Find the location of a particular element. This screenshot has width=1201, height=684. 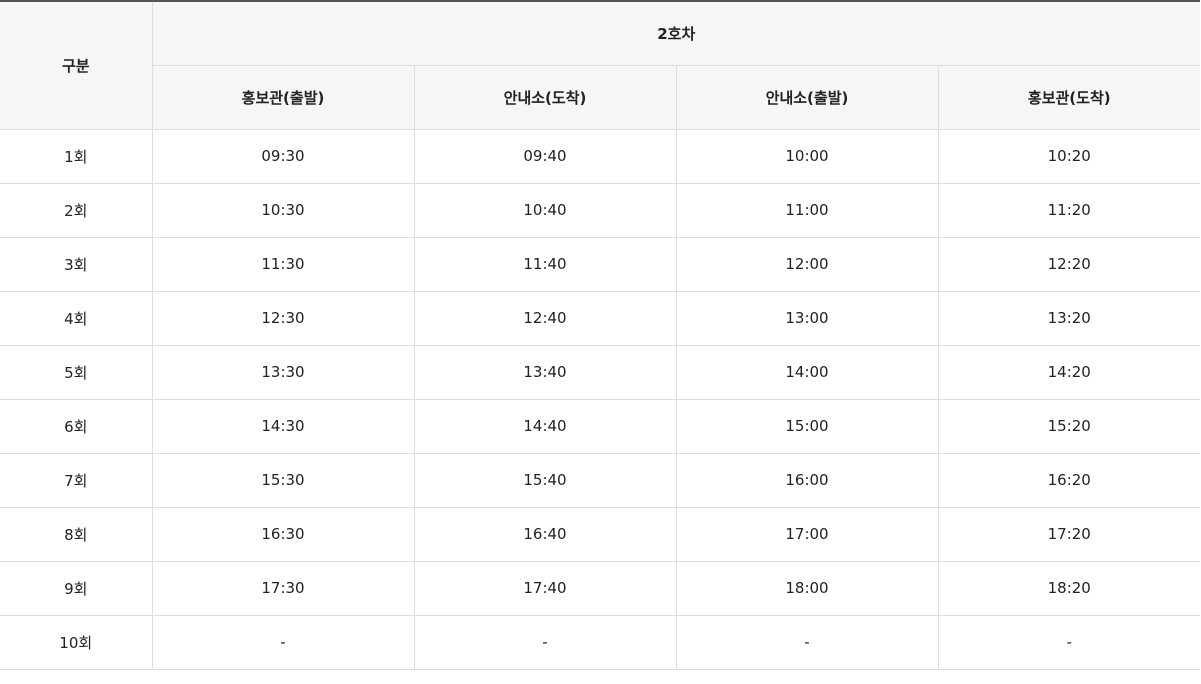

row-label: 9회 is located at coordinates (76, 588).